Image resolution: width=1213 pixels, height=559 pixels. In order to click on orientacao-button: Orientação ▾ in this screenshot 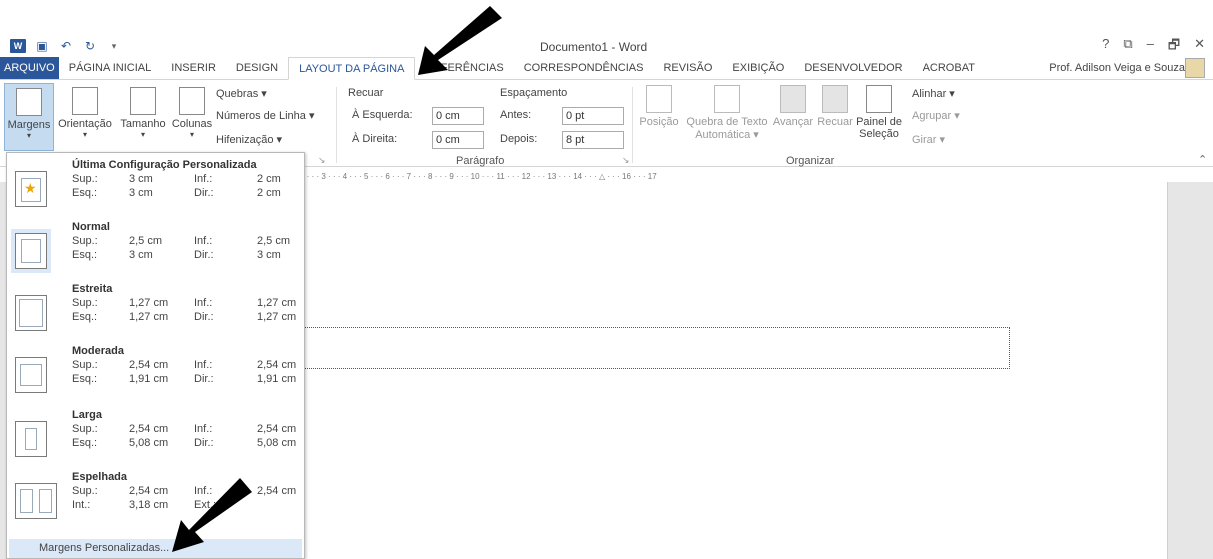, I will do `click(85, 117)`.